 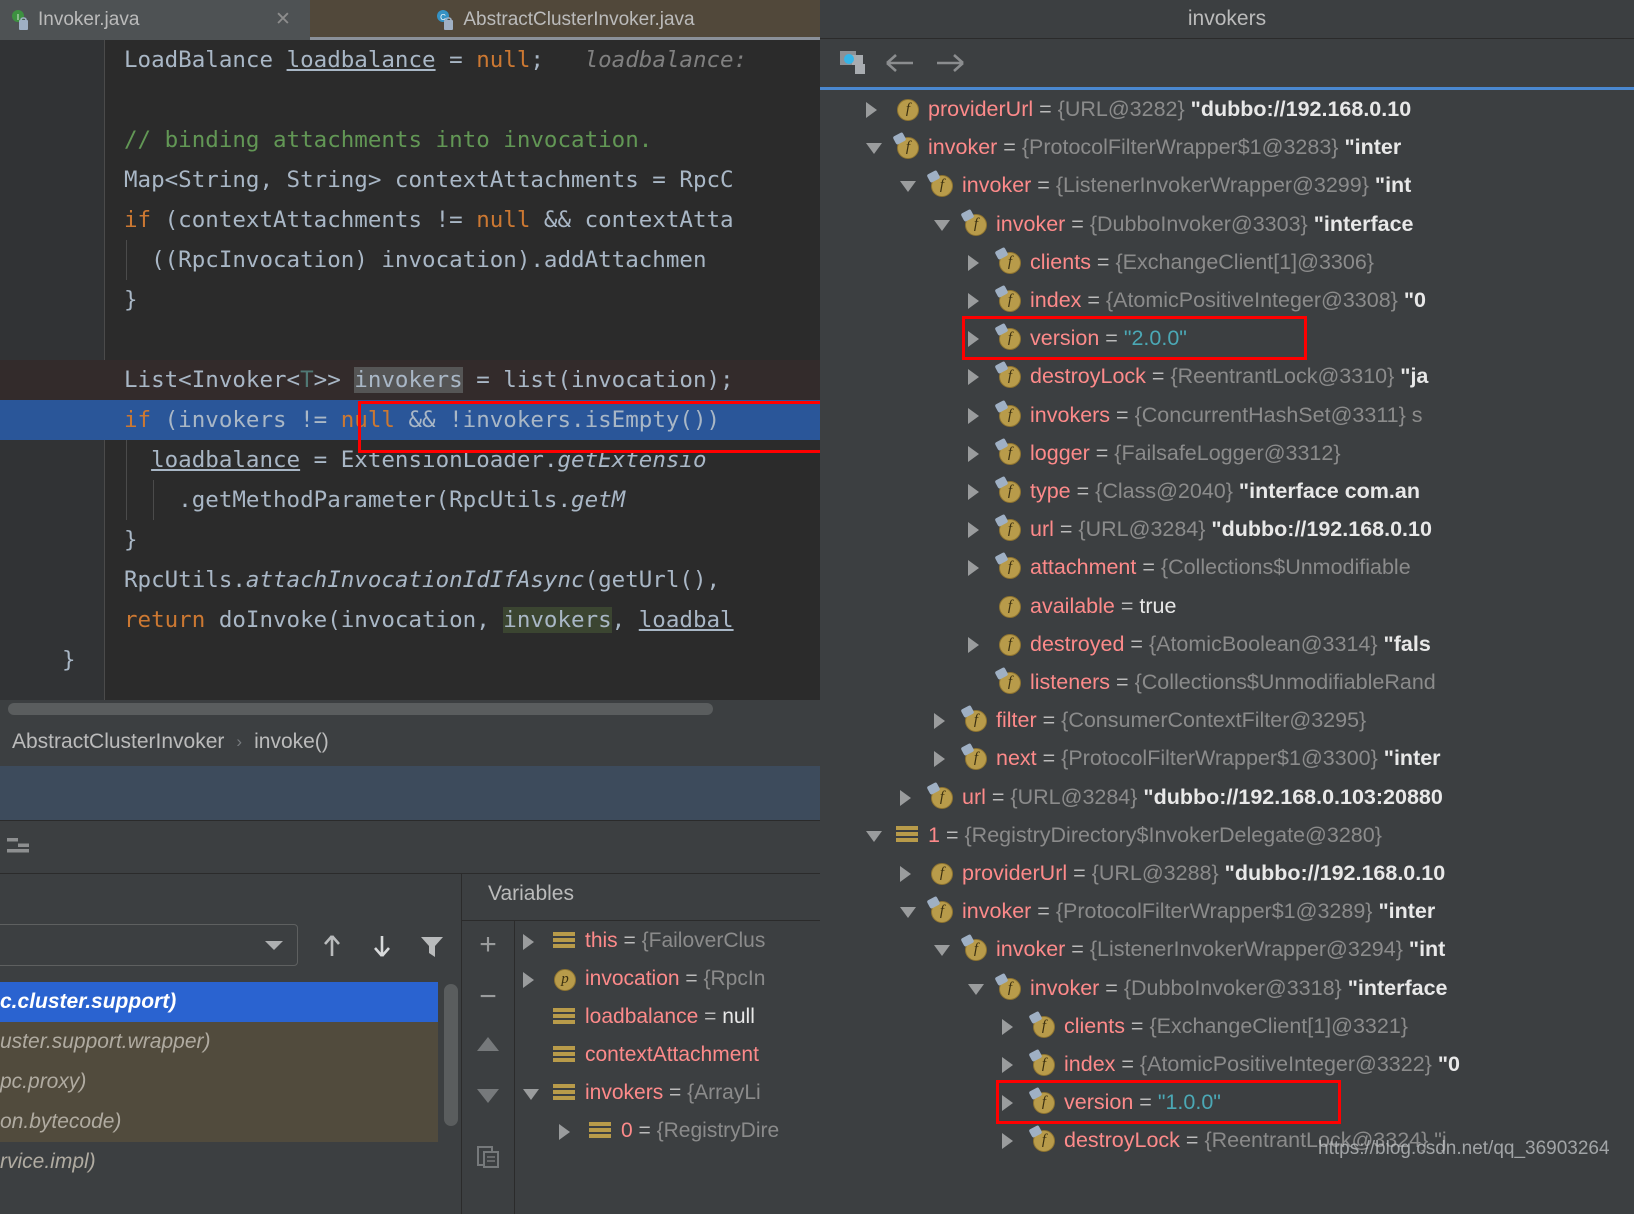 I want to click on tree-node-type: {AtomicPositiveInteger@3308}, so click(x=1254, y=300).